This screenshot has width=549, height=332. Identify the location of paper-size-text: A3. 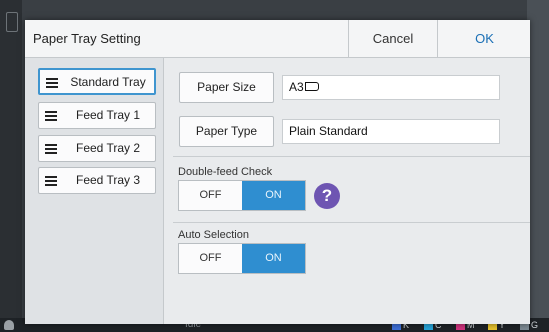
(296, 87).